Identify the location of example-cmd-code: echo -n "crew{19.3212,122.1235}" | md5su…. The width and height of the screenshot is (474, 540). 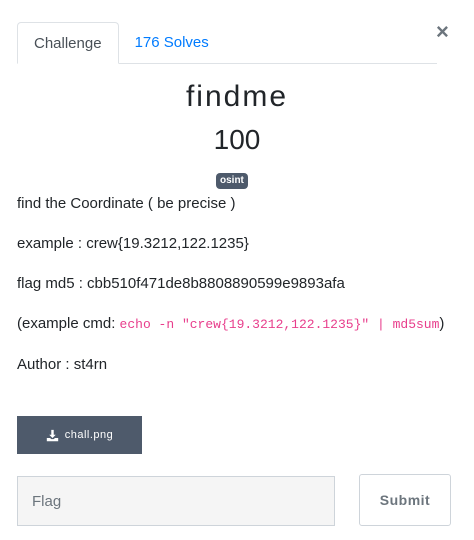
(279, 324).